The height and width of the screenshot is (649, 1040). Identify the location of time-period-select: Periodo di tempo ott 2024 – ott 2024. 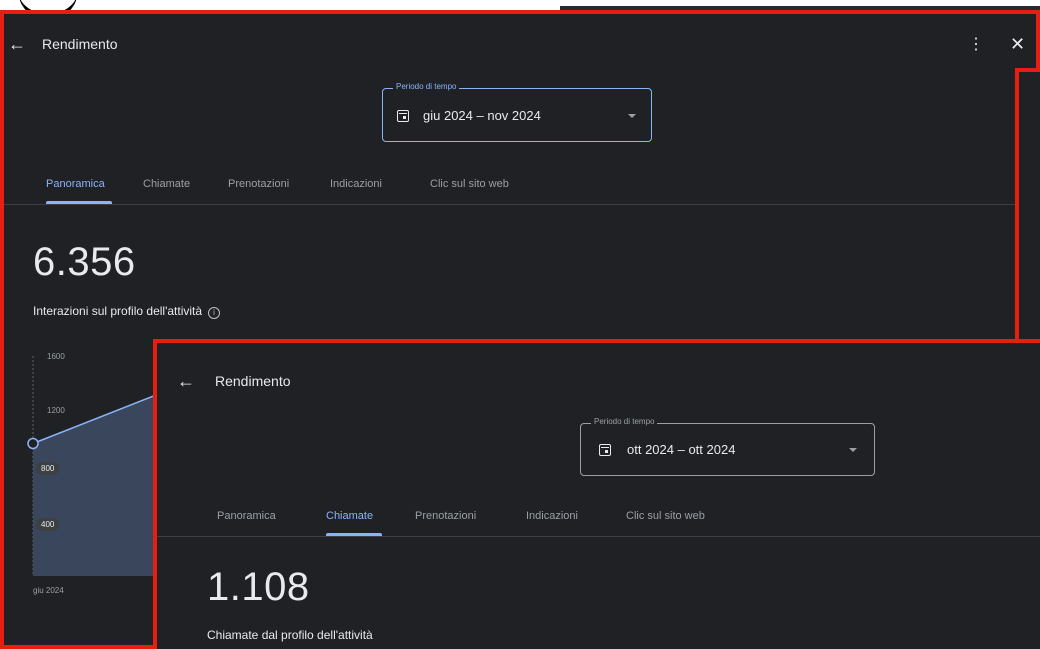
(727, 446).